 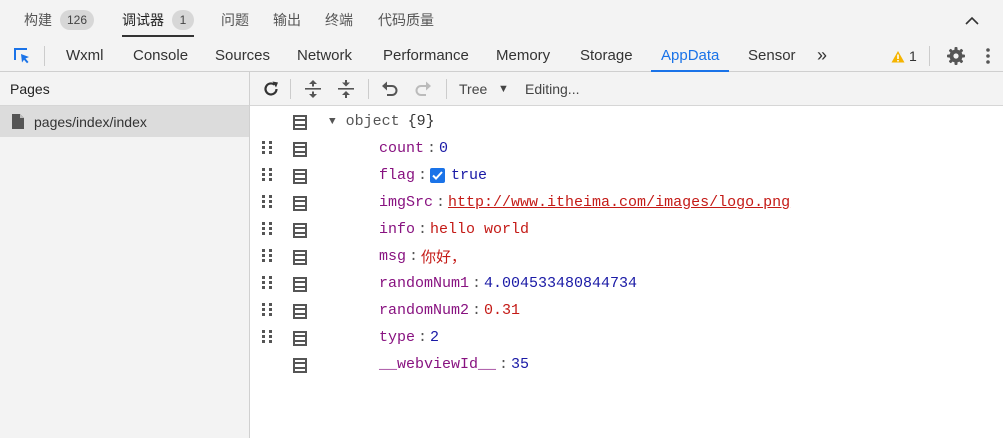 What do you see at coordinates (401, 148) in the screenshot?
I see `field-key: count` at bounding box center [401, 148].